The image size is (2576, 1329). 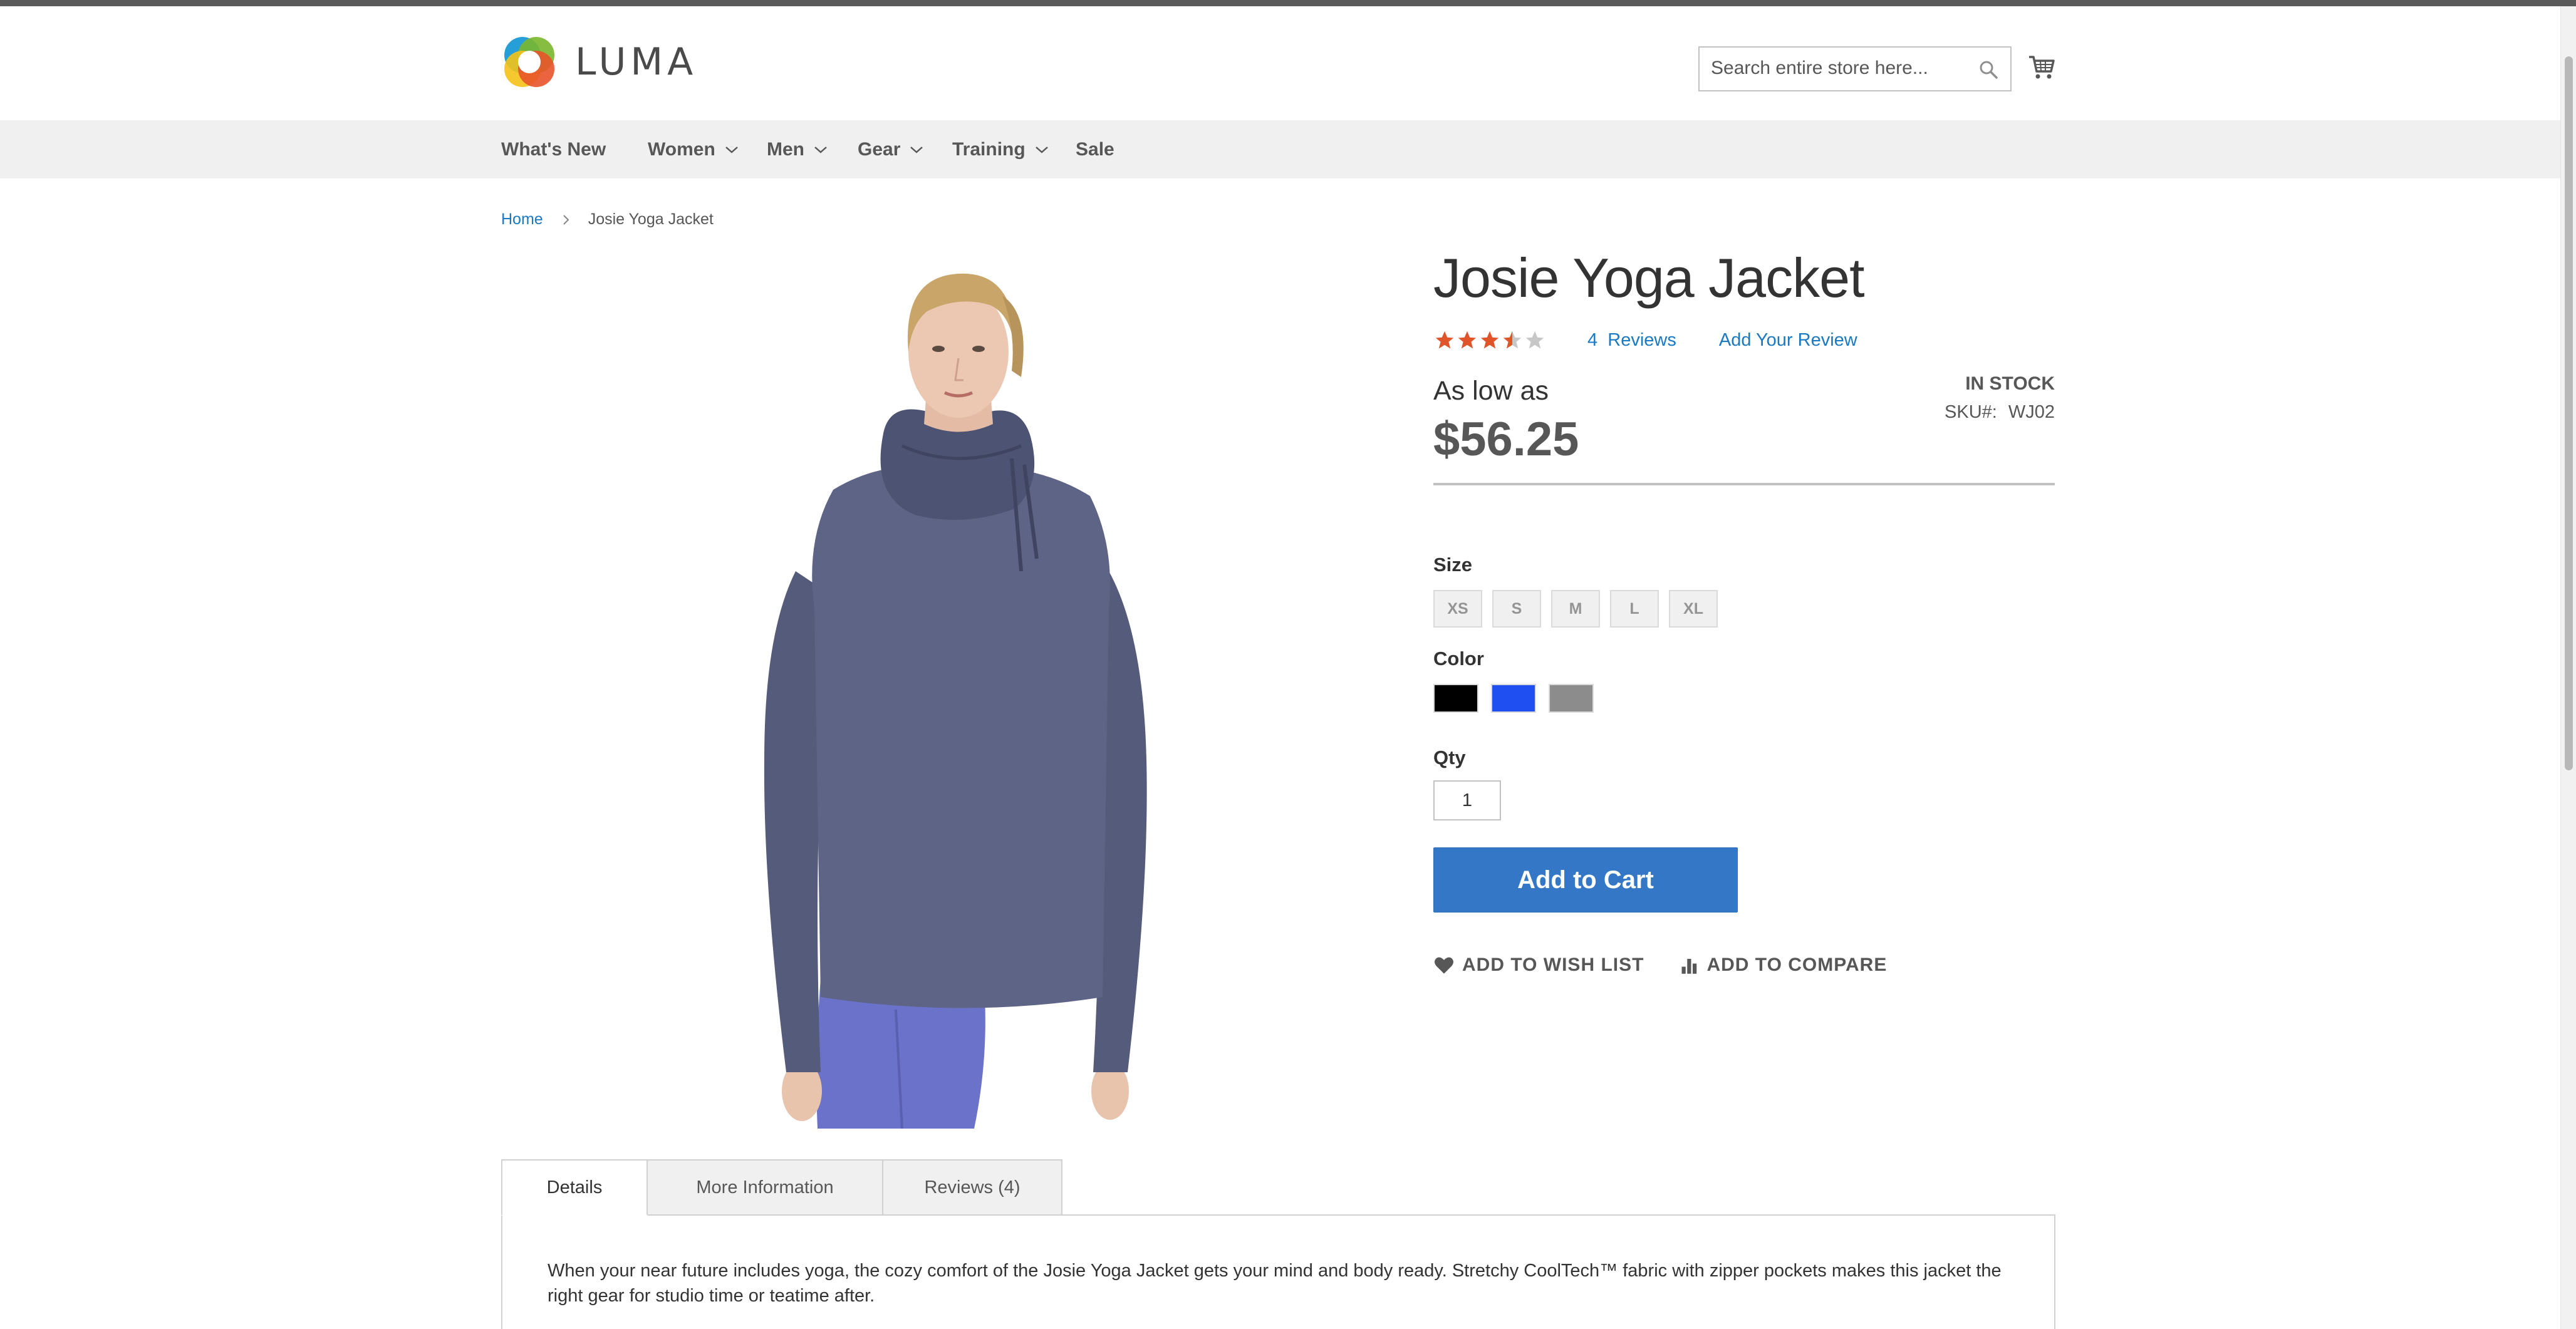 What do you see at coordinates (1585, 880) in the screenshot?
I see `add-to-cart-button: Add to Cart` at bounding box center [1585, 880].